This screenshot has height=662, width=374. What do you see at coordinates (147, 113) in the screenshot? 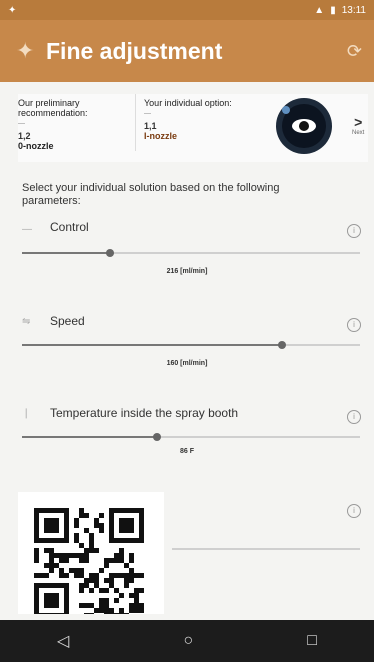
I see `individual-detail: —` at bounding box center [147, 113].